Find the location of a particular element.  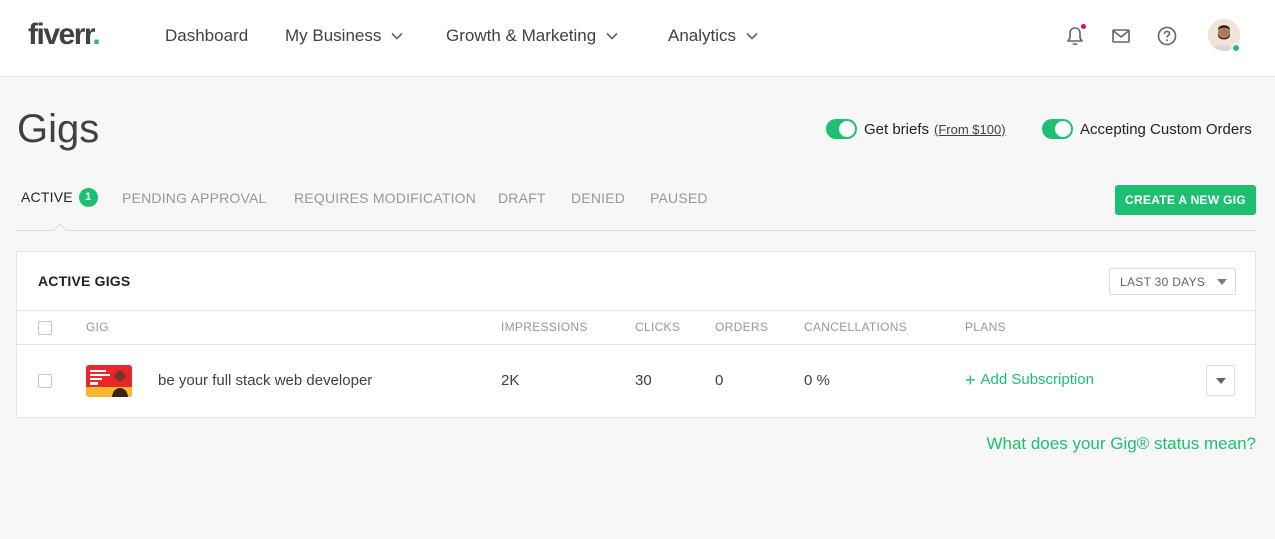

caret-down-icon is located at coordinates (1222, 282).